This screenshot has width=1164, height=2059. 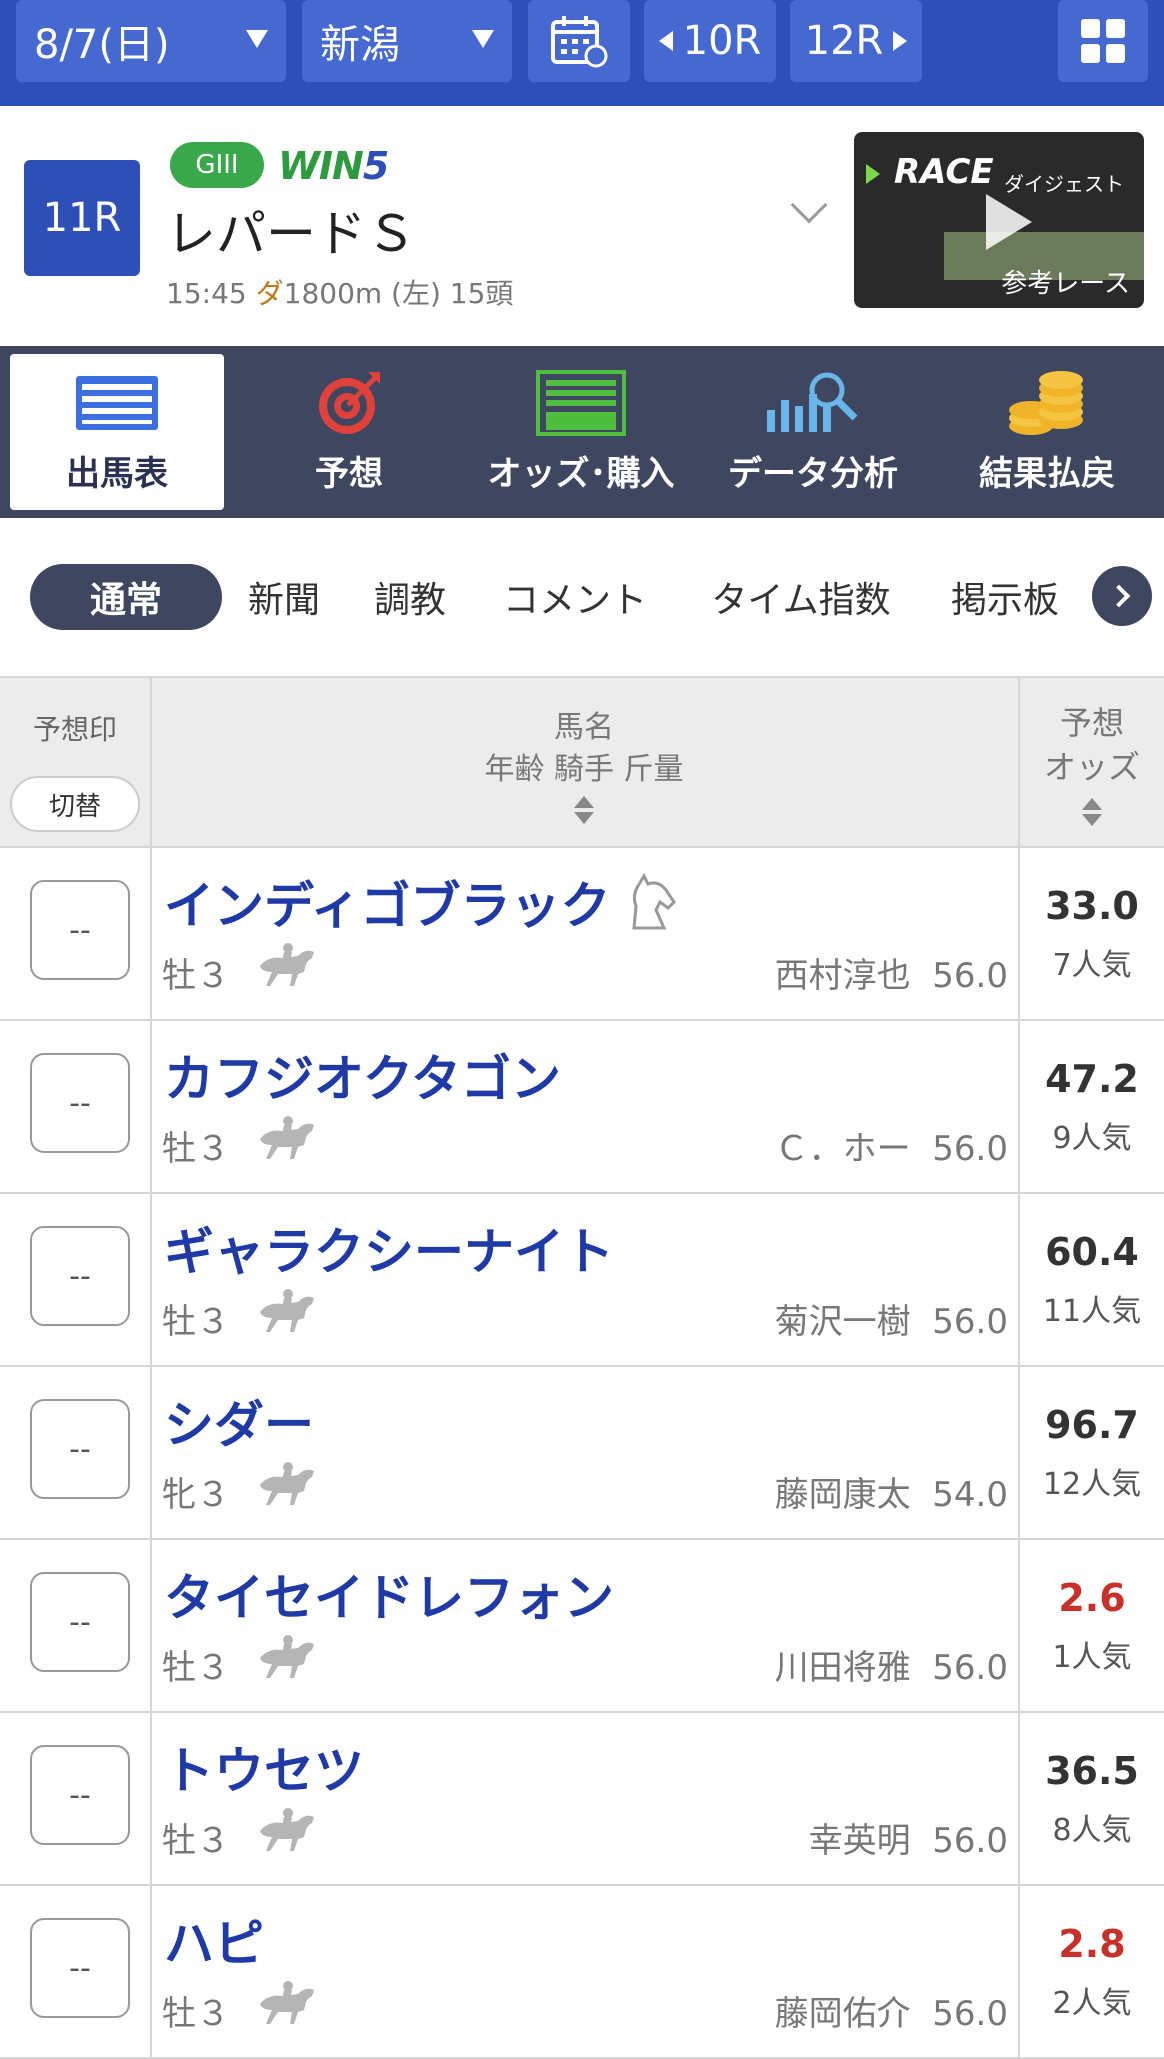 What do you see at coordinates (117, 403) in the screenshot?
I see `race-card-icon` at bounding box center [117, 403].